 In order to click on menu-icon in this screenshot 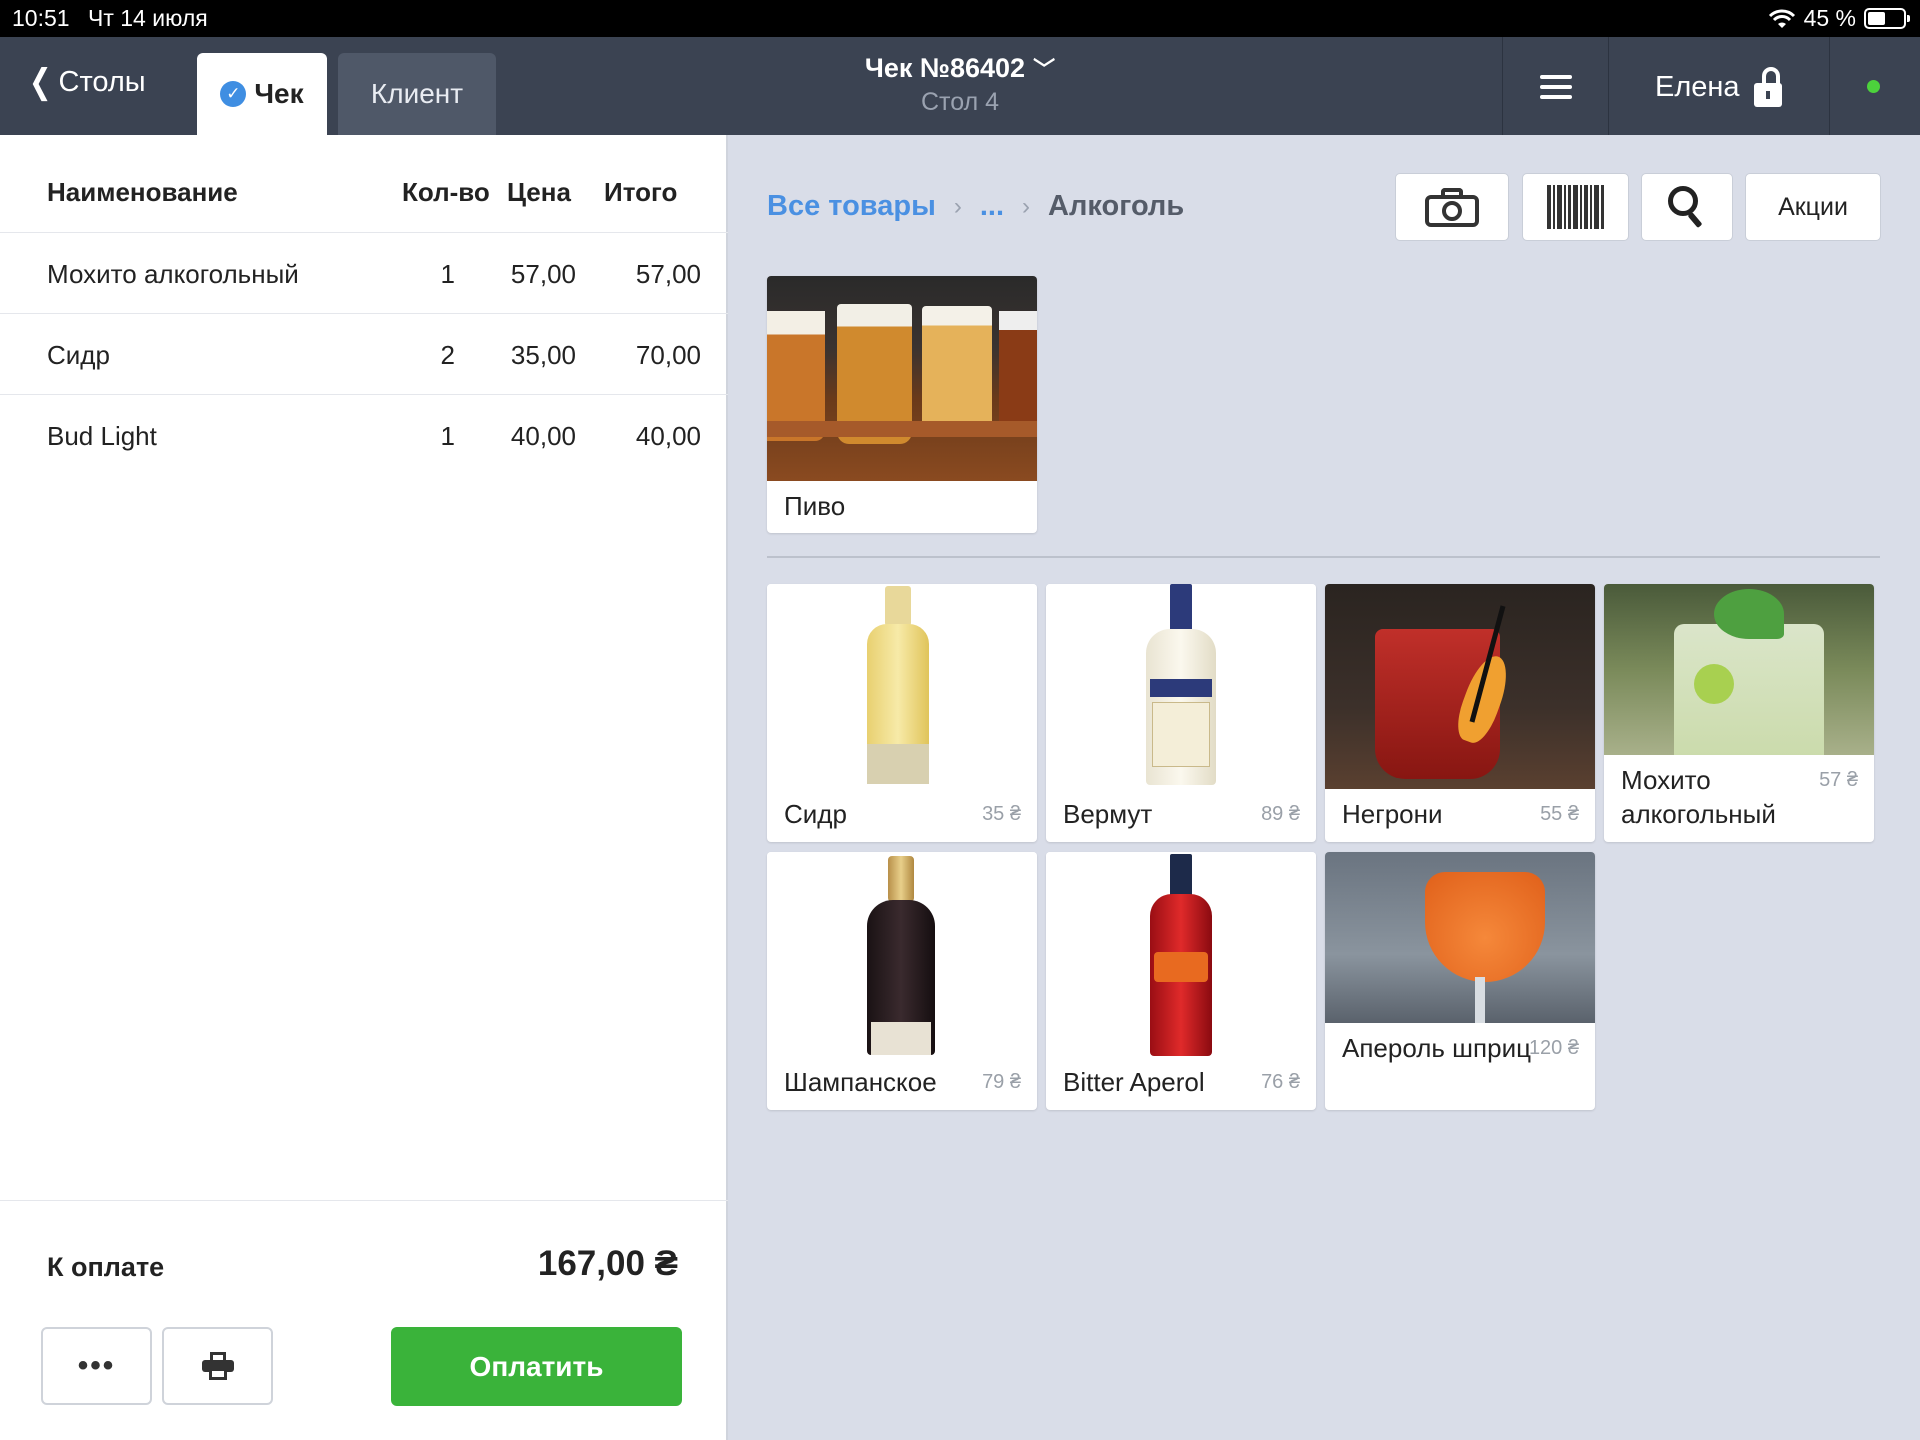, I will do `click(1556, 90)`.